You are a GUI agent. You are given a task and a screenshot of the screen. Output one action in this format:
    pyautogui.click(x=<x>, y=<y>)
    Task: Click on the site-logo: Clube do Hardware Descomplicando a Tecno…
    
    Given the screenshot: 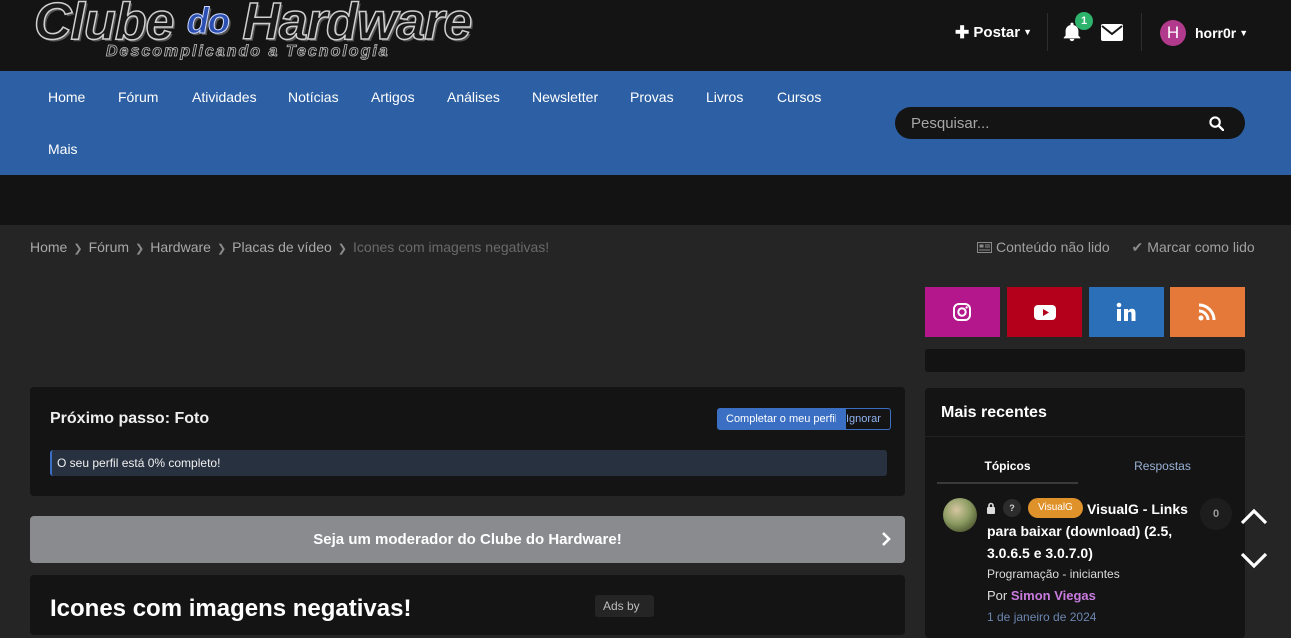 What is the action you would take?
    pyautogui.click(x=263, y=33)
    